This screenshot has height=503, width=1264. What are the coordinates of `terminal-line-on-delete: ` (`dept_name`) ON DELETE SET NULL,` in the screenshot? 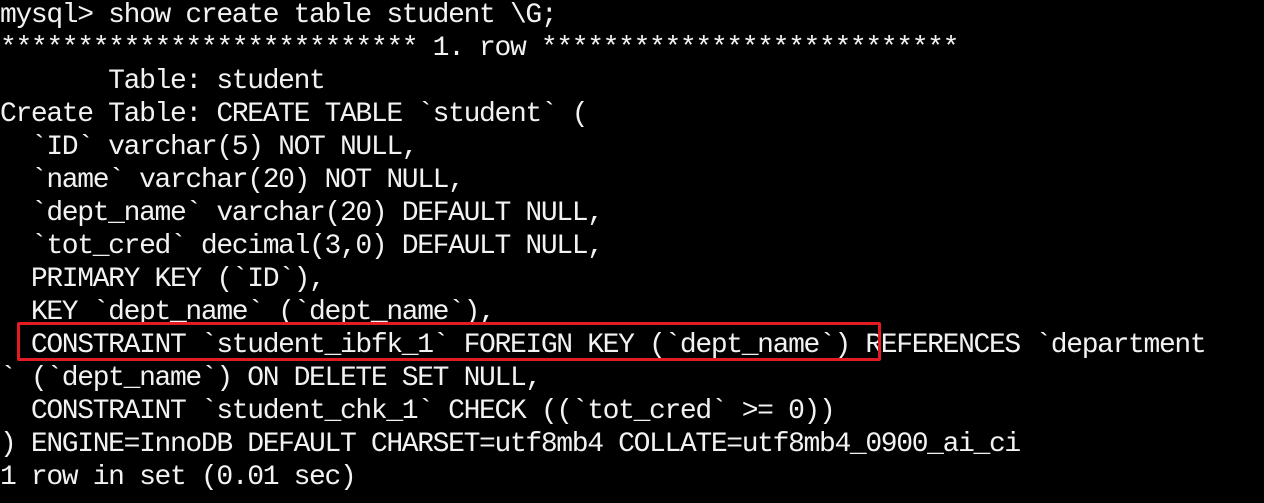 It's located at (271, 378).